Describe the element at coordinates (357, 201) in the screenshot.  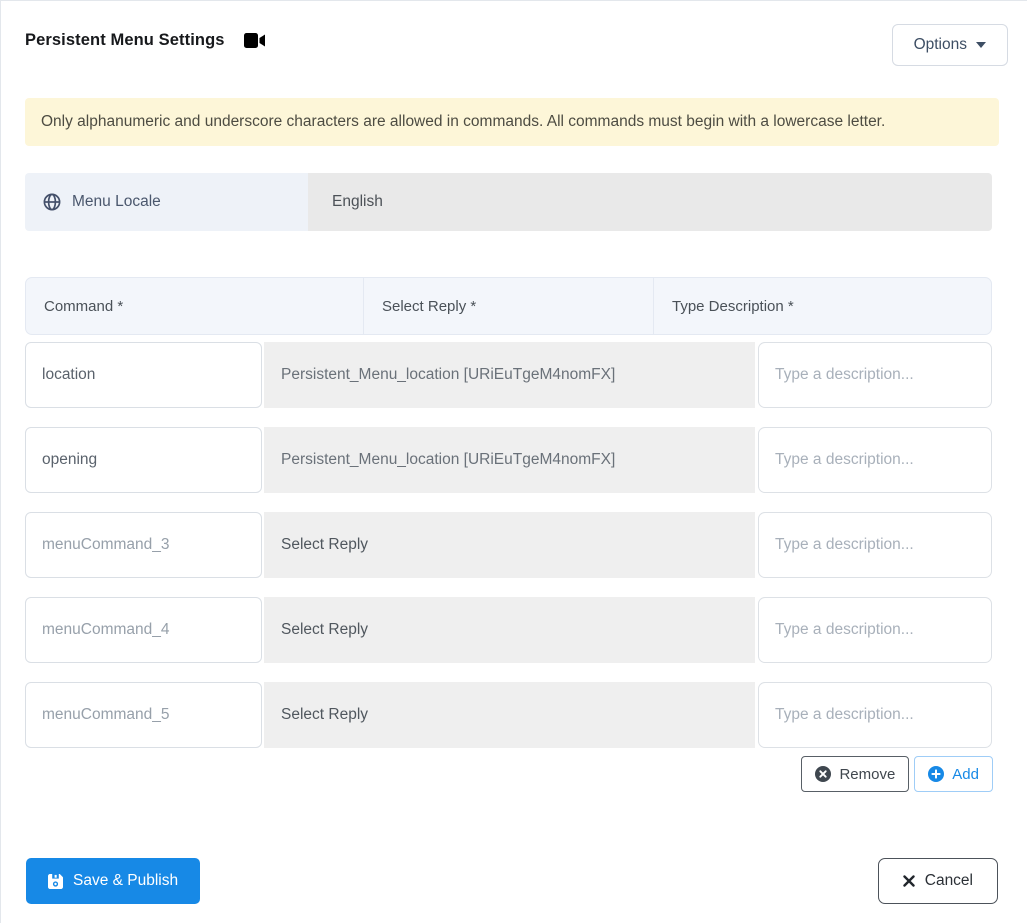
I see `menu-locale-value-text: English` at that location.